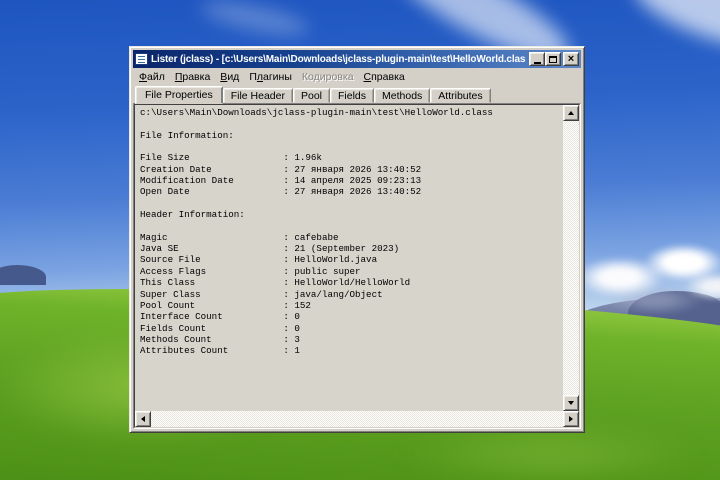 The image size is (720, 480). I want to click on minimize-icon, so click(537, 62).